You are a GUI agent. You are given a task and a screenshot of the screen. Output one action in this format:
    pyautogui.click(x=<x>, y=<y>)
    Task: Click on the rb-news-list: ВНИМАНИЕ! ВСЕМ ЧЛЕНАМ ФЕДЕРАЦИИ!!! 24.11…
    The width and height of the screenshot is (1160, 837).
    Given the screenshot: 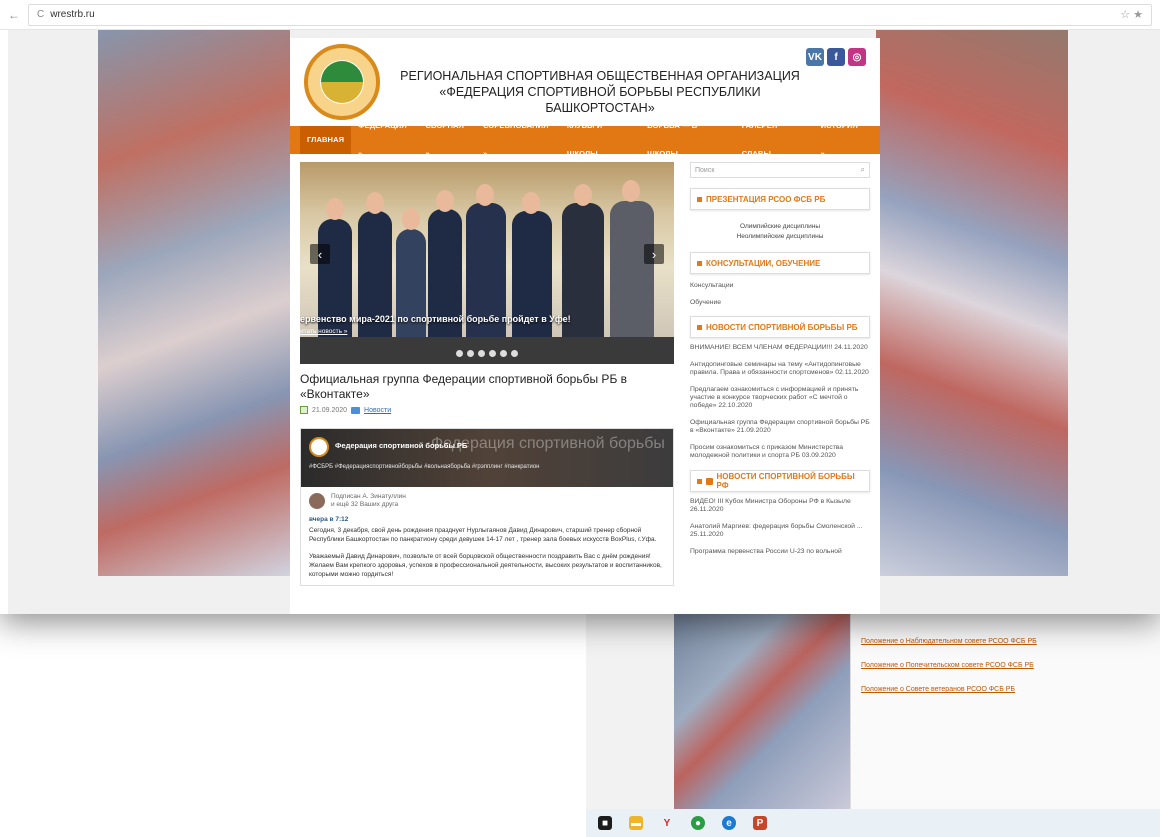 What is the action you would take?
    pyautogui.click(x=780, y=402)
    